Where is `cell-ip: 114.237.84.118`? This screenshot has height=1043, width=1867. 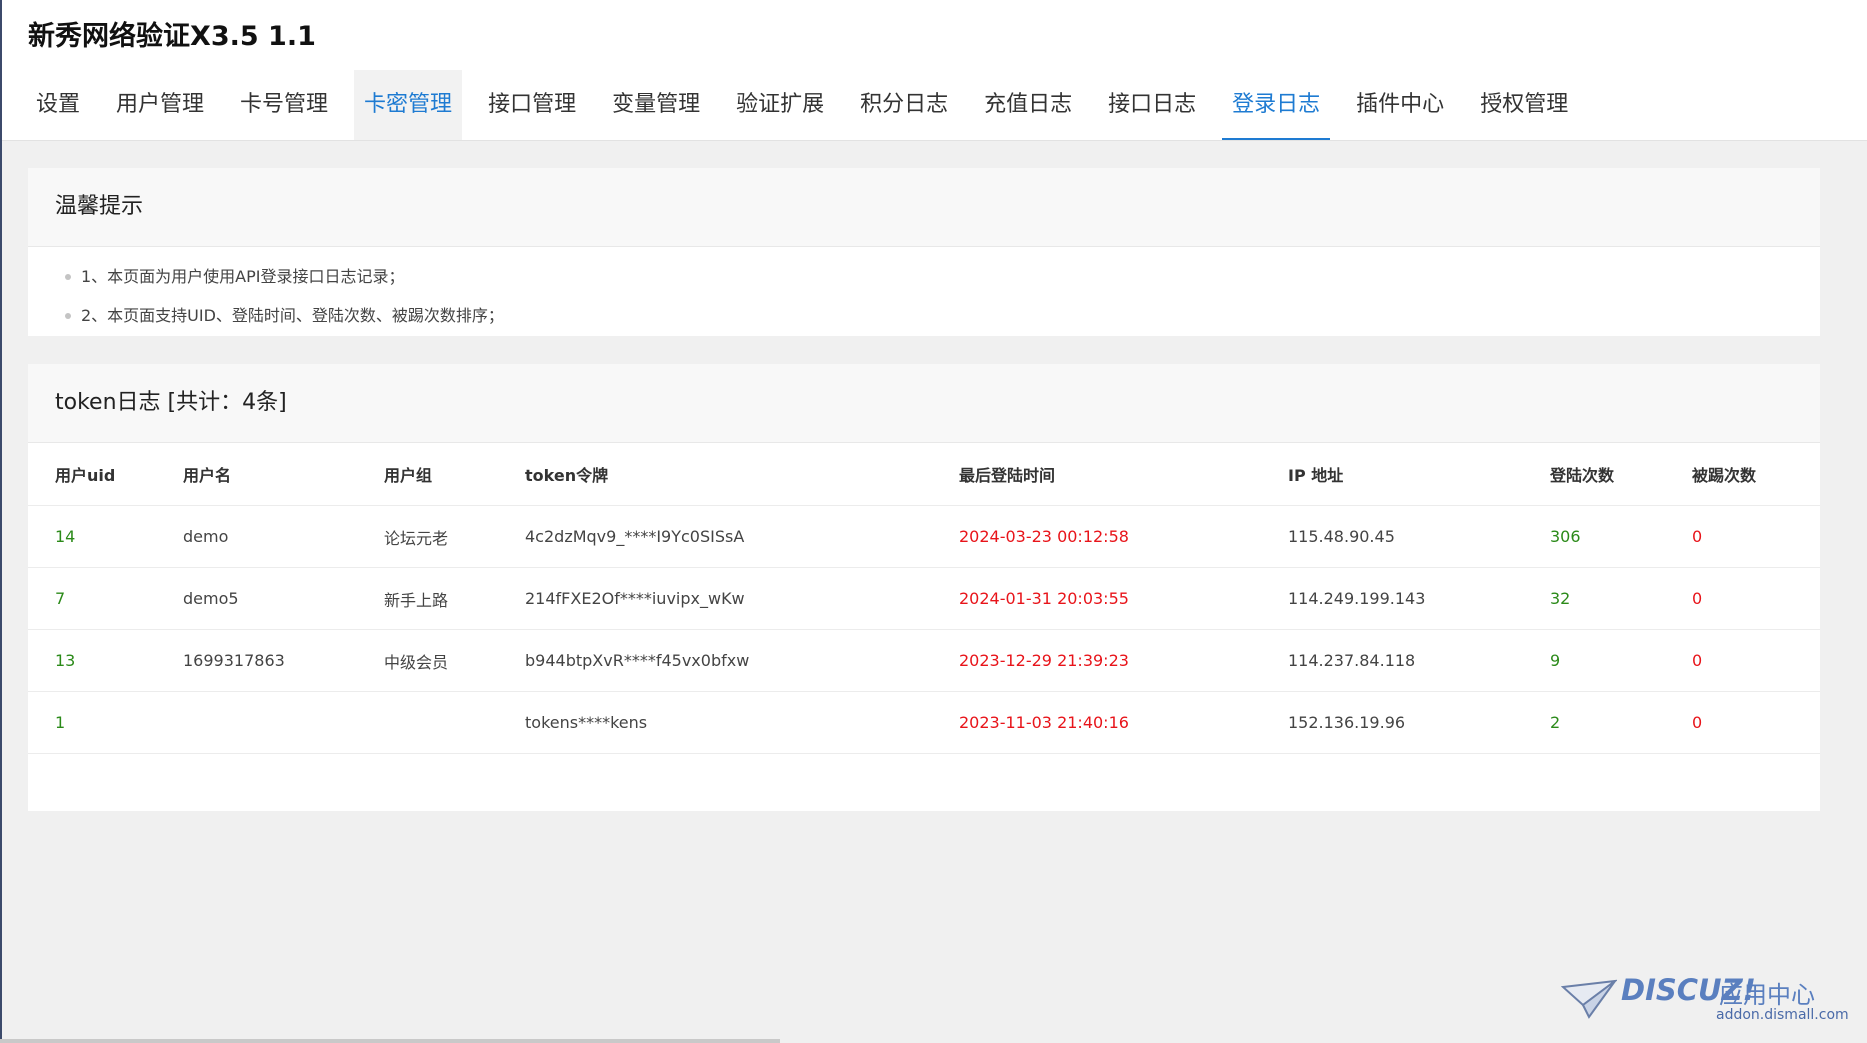 cell-ip: 114.237.84.118 is located at coordinates (1419, 660).